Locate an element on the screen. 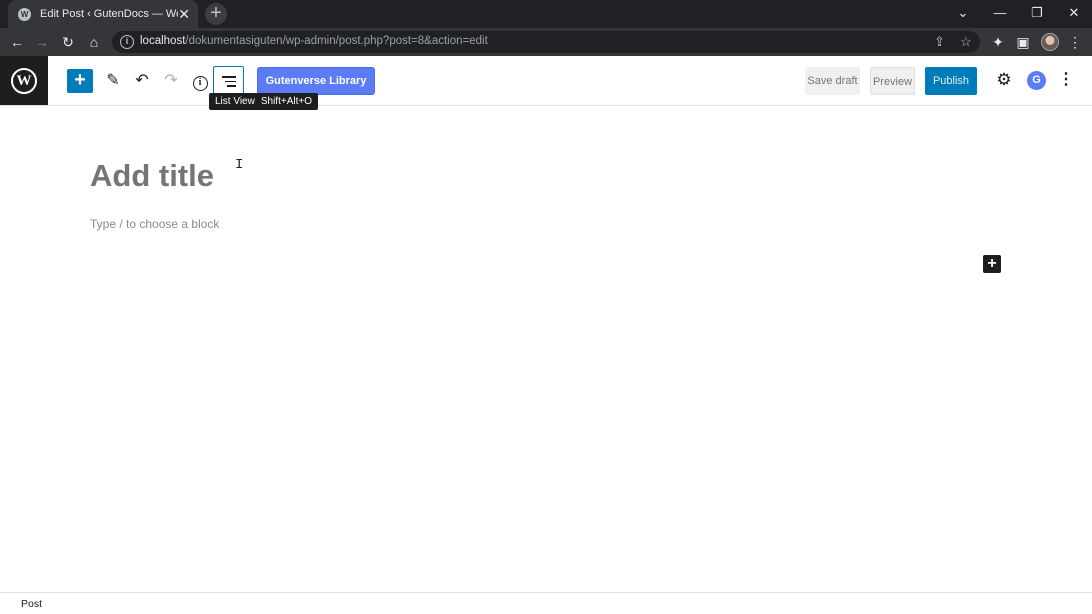  wordpress-logo-button: W is located at coordinates (24, 80).